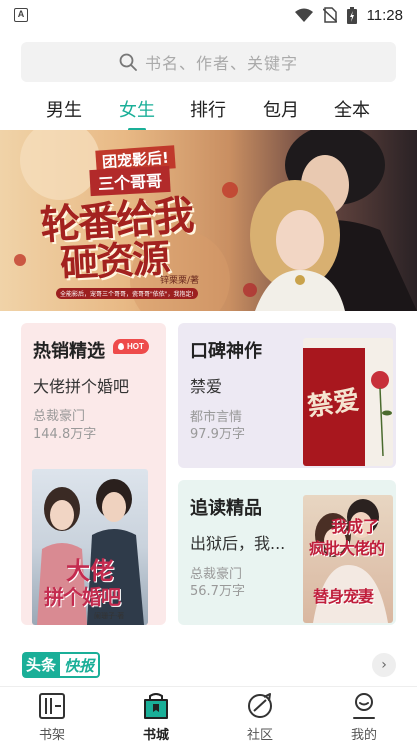  Describe the element at coordinates (287, 395) in the screenshot. I see `card-word-of-mouth: 口碑神作 禁爱 都市言情 97.9万字 禁爱` at that location.